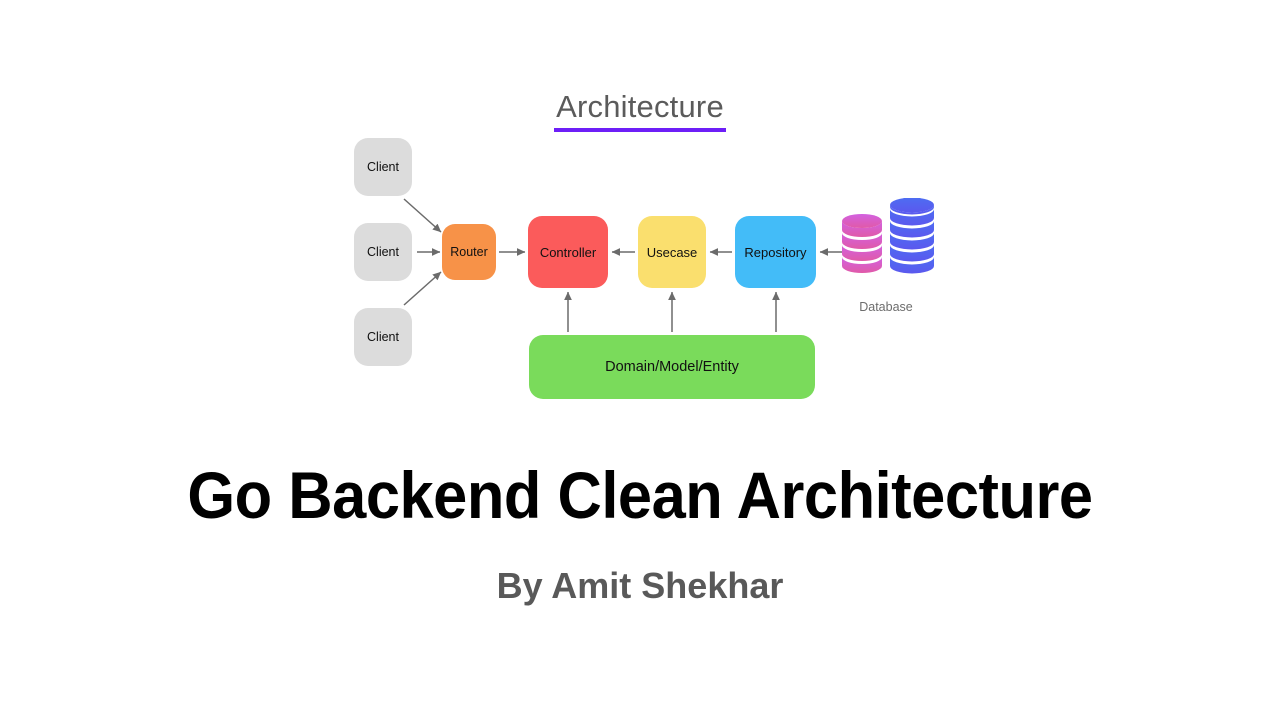 The image size is (1280, 720). I want to click on diagram-node-label: Repository, so click(775, 252).